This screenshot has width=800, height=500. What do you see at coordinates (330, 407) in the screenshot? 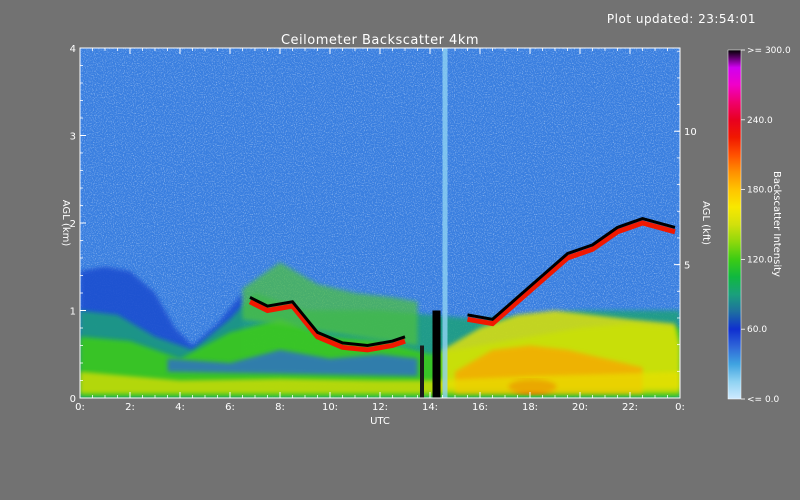
I see `x-tick-label: 10:` at bounding box center [330, 407].